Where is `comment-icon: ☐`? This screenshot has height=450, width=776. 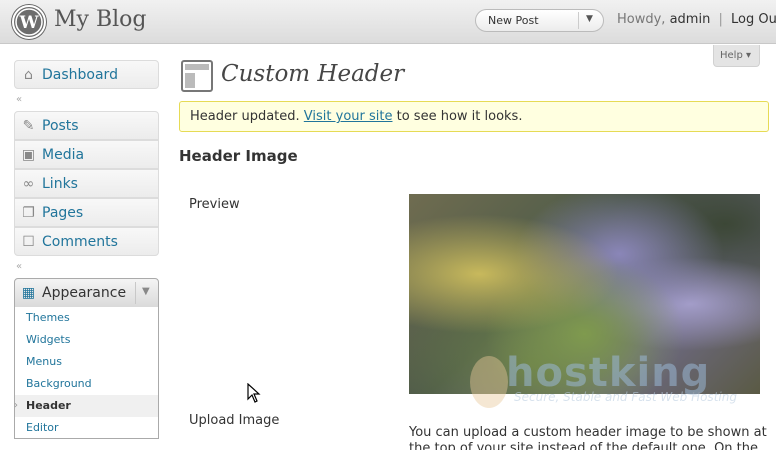
comment-icon: ☐ is located at coordinates (28, 242).